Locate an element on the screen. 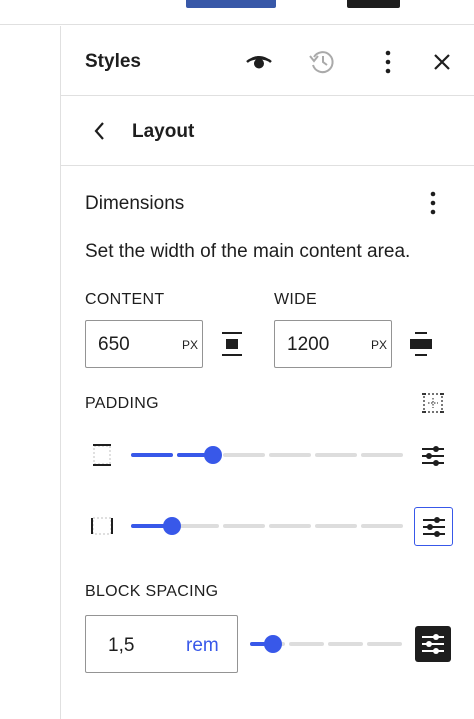  wide-width-input: 1200 PX is located at coordinates (333, 344).